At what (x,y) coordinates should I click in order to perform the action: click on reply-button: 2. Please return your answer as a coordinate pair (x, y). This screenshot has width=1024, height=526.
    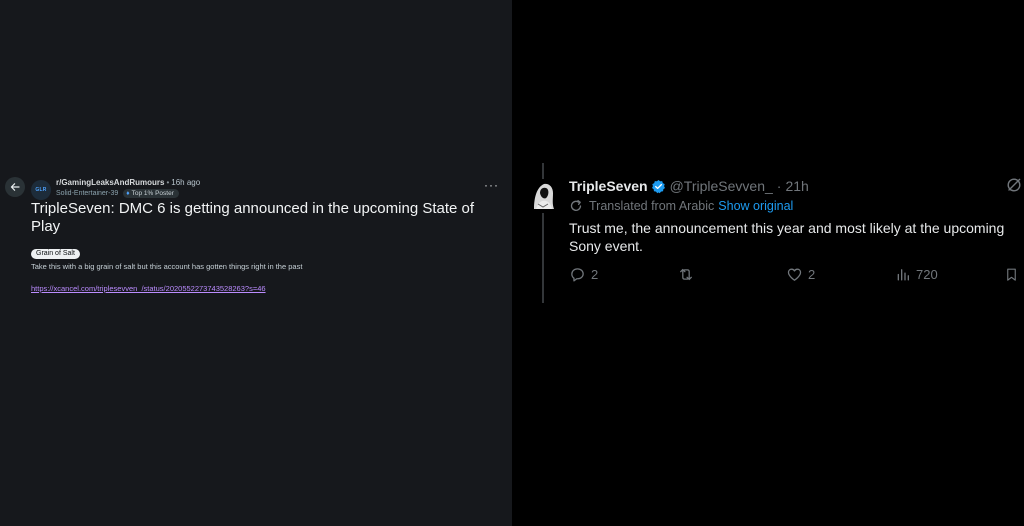
    Looking at the image, I should click on (583, 274).